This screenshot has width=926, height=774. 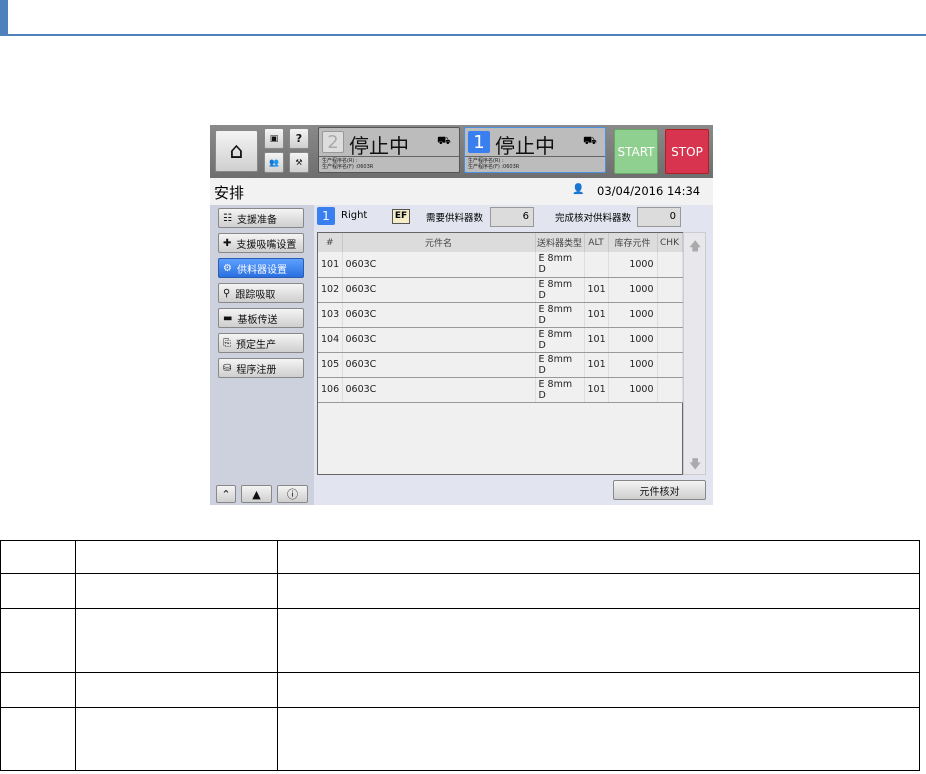 I want to click on warning-button: ▲, so click(x=256, y=494).